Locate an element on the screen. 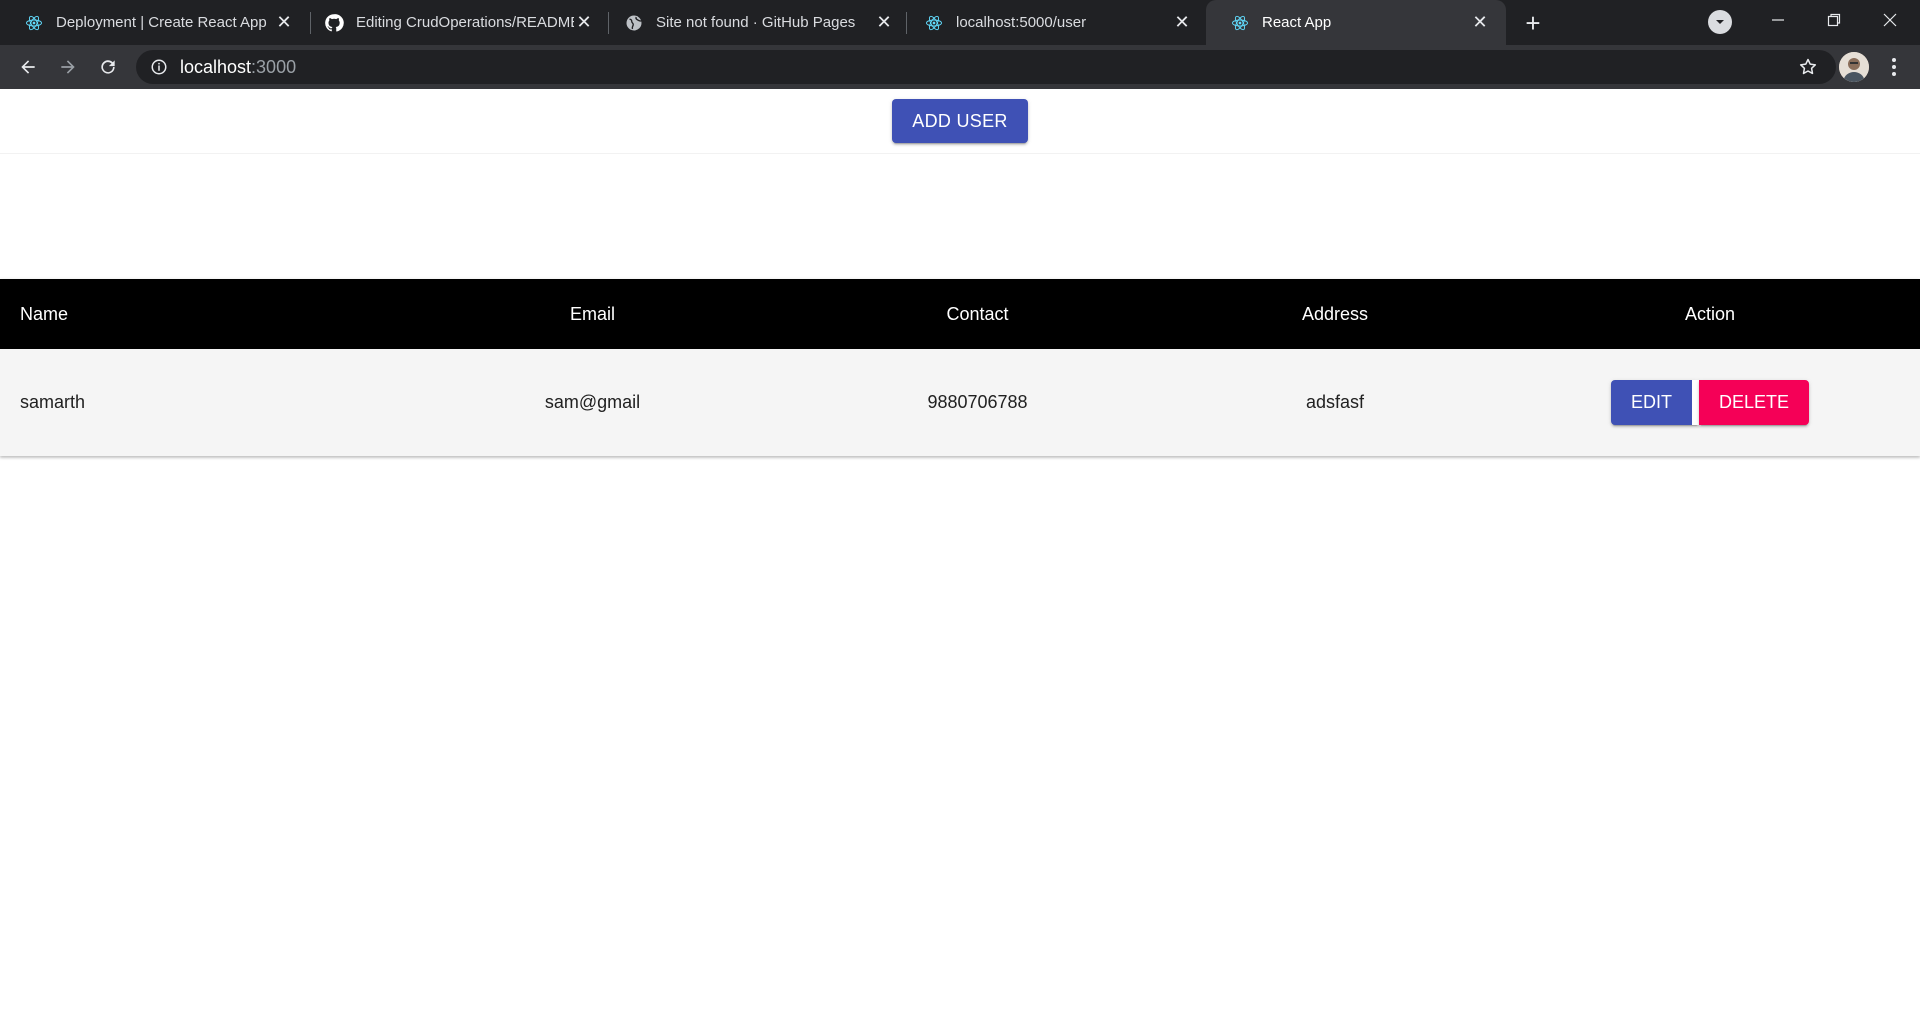  new-tab-plus-icon: + is located at coordinates (1533, 23).